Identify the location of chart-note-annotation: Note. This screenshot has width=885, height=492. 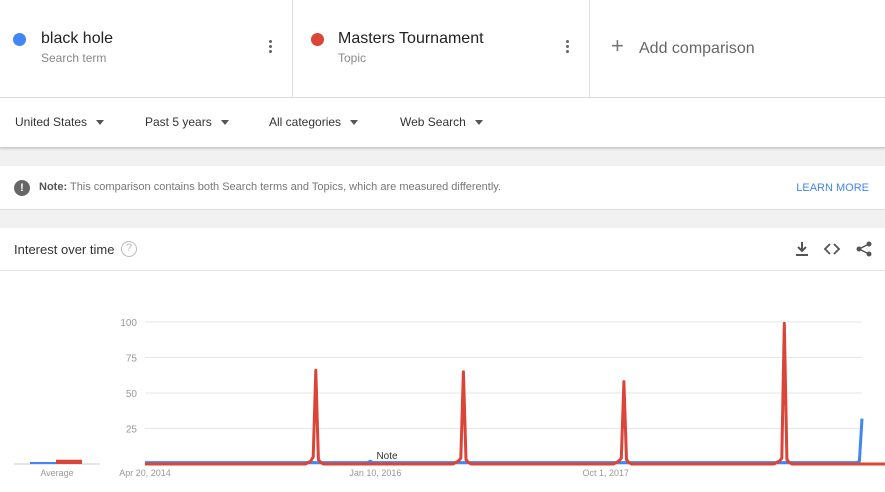
(387, 456).